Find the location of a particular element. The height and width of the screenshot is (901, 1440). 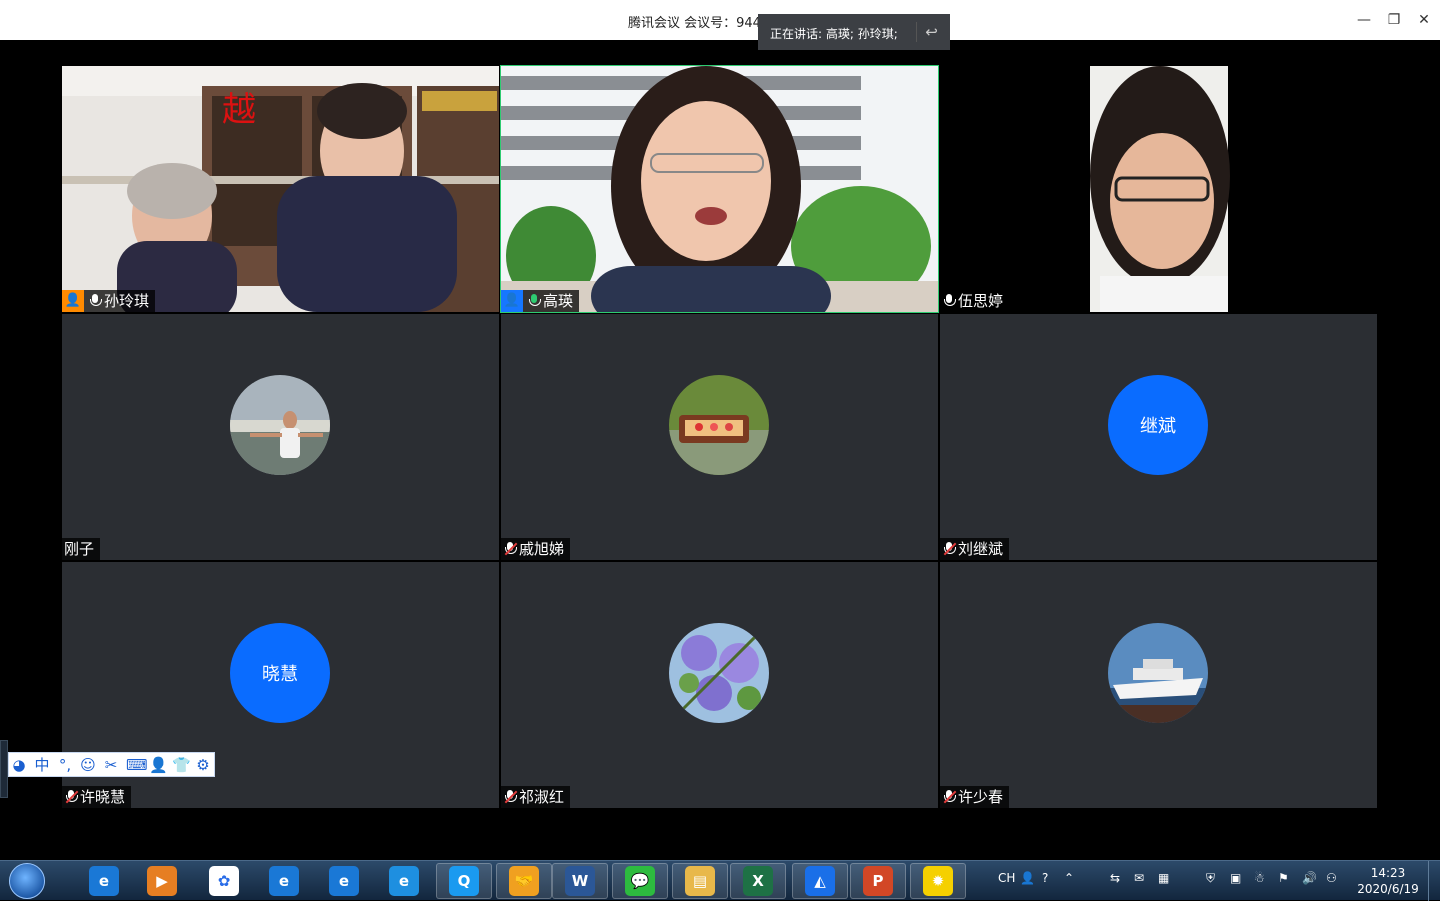

taskbar-app-edge: e is located at coordinates (404, 881).